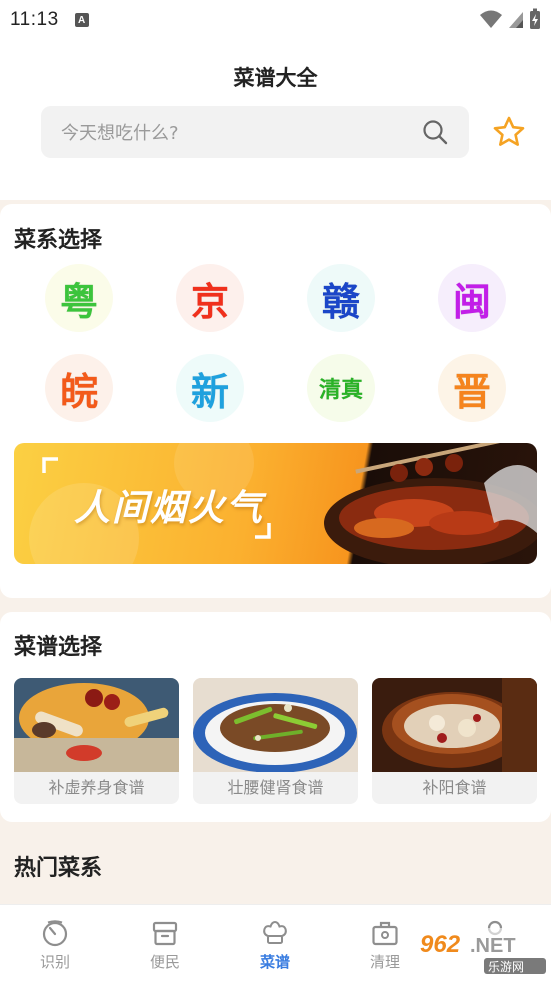 The width and height of the screenshot is (551, 981). Describe the element at coordinates (472, 298) in the screenshot. I see `cuisine-item: 闽` at that location.